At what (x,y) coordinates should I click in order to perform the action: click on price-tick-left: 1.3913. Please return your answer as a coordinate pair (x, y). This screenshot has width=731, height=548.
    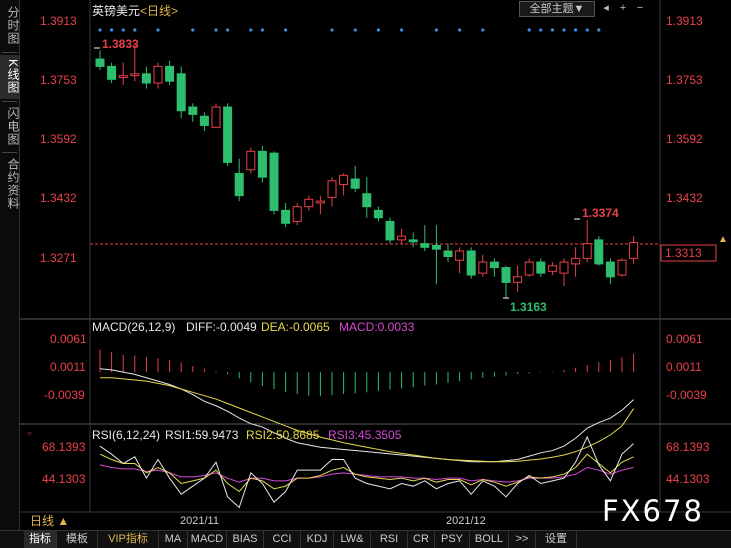
    Looking at the image, I should click on (58, 21).